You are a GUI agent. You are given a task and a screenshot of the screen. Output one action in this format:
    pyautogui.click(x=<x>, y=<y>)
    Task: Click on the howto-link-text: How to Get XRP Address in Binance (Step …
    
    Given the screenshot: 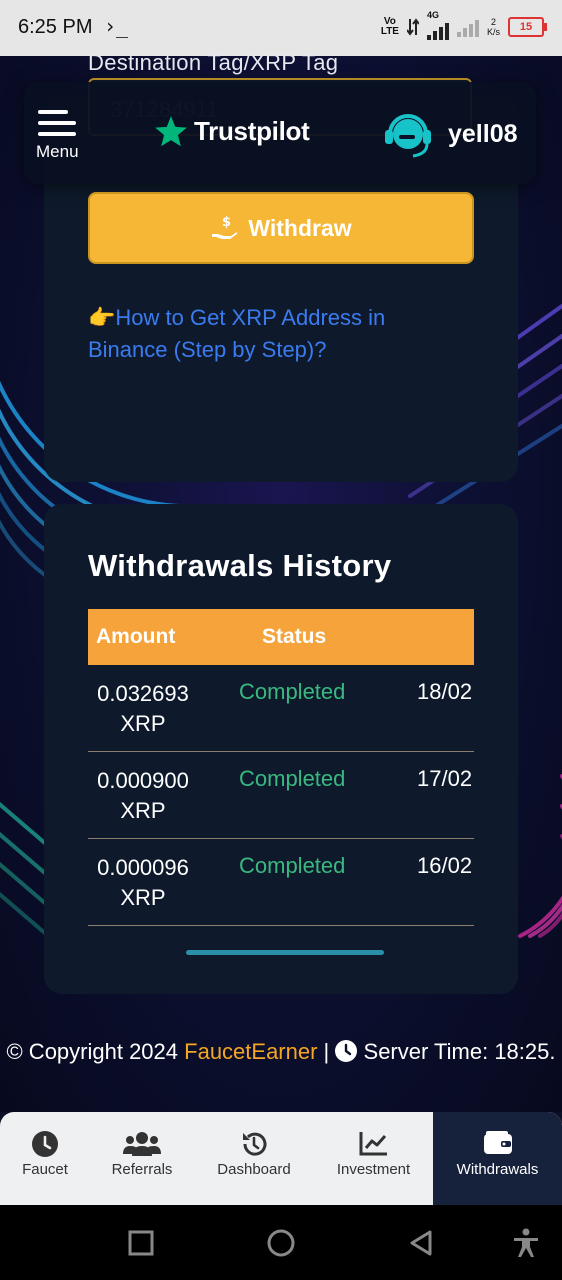 What is the action you would take?
    pyautogui.click(x=237, y=333)
    